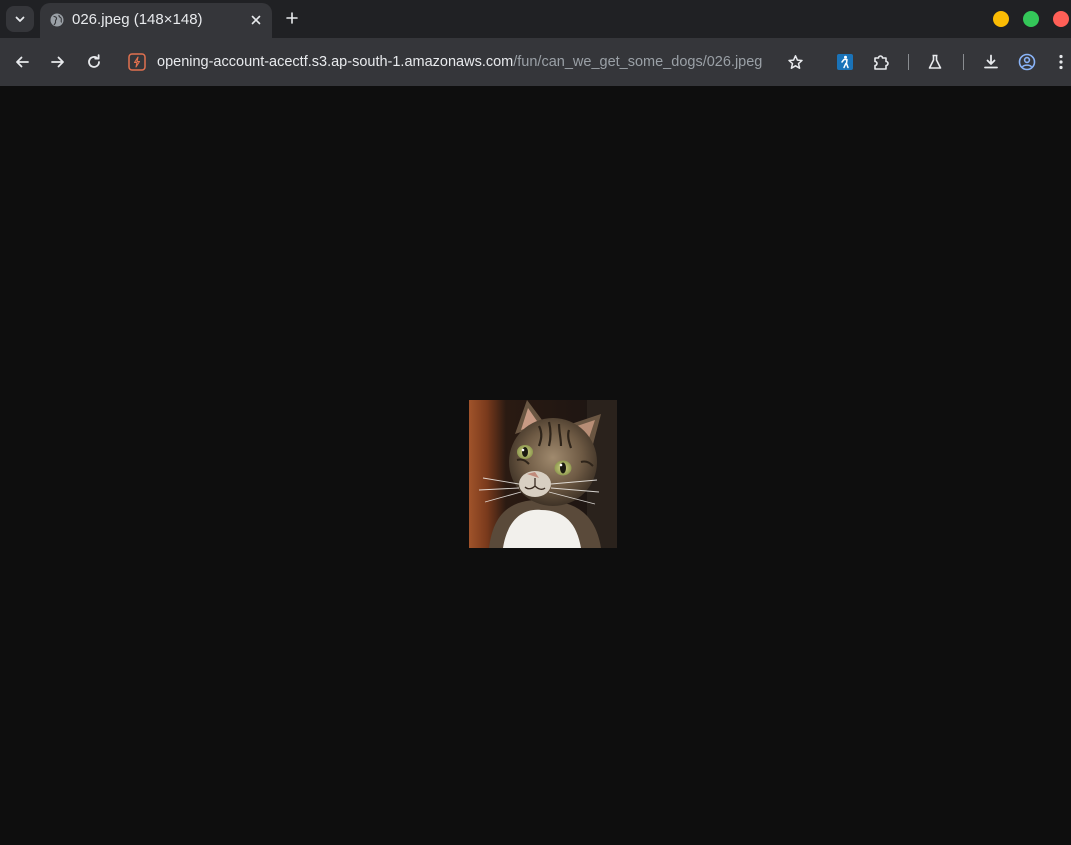 The height and width of the screenshot is (845, 1071). I want to click on tab-search-button, so click(20, 19).